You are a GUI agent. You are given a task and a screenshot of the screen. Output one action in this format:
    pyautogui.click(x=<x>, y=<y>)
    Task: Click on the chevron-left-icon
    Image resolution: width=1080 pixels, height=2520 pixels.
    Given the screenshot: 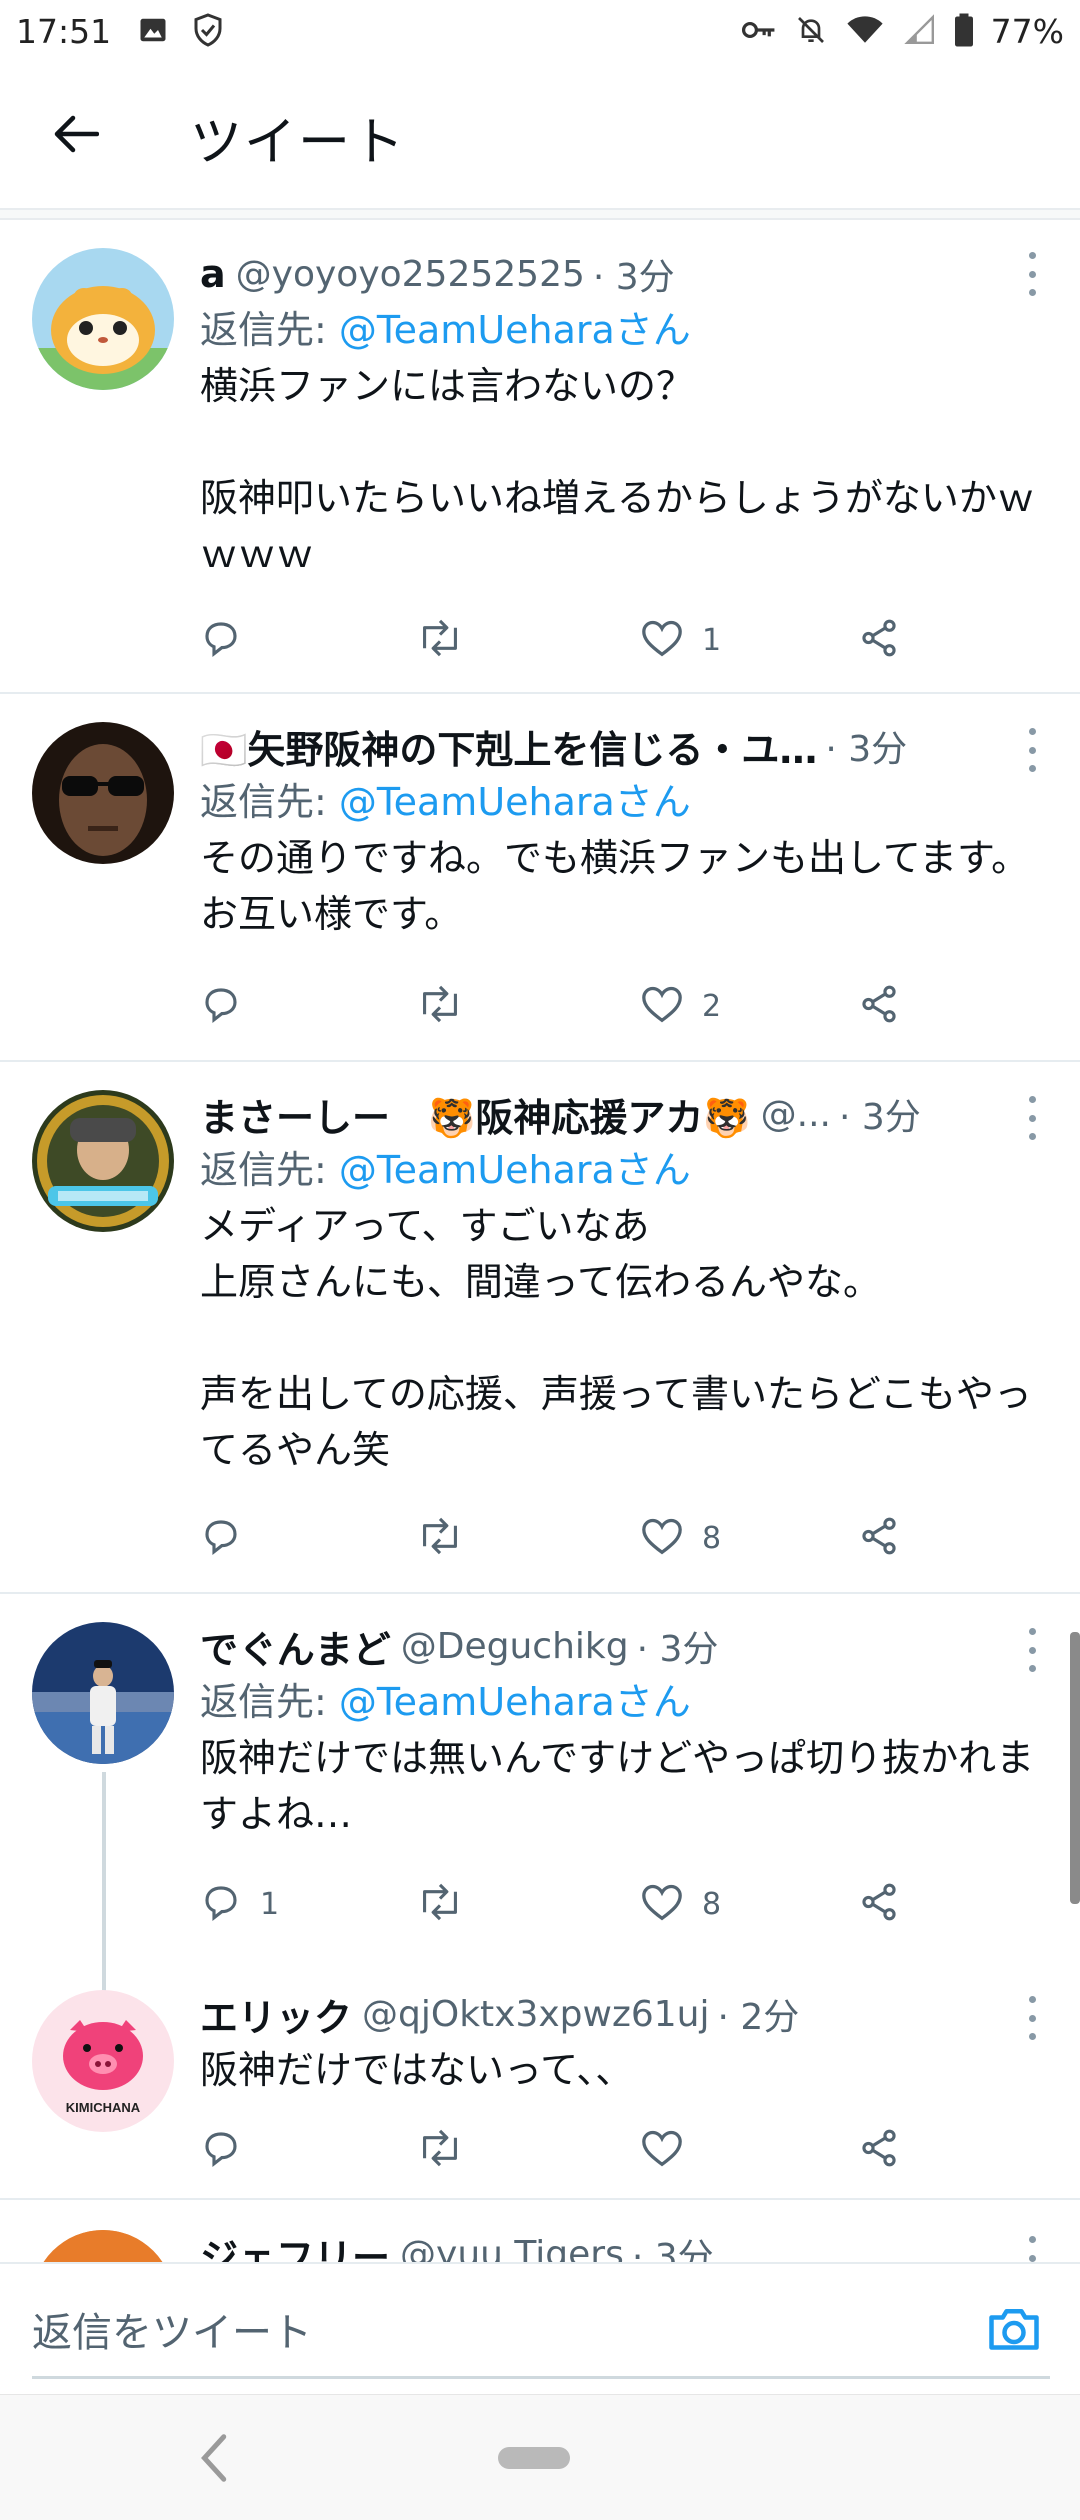 What is the action you would take?
    pyautogui.click(x=216, y=2461)
    